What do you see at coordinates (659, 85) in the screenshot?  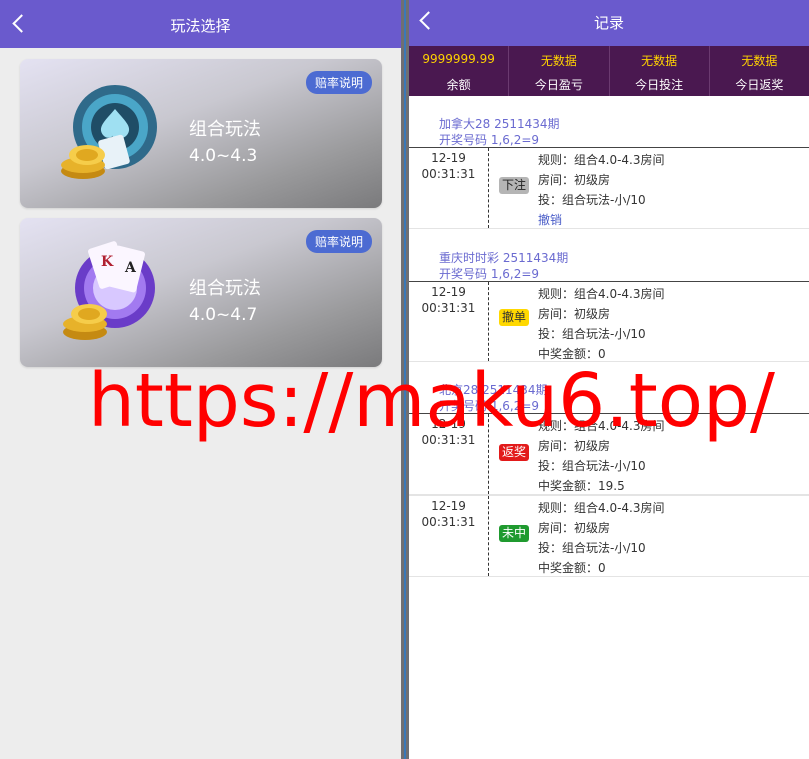 I see `stat-label: 今日投注` at bounding box center [659, 85].